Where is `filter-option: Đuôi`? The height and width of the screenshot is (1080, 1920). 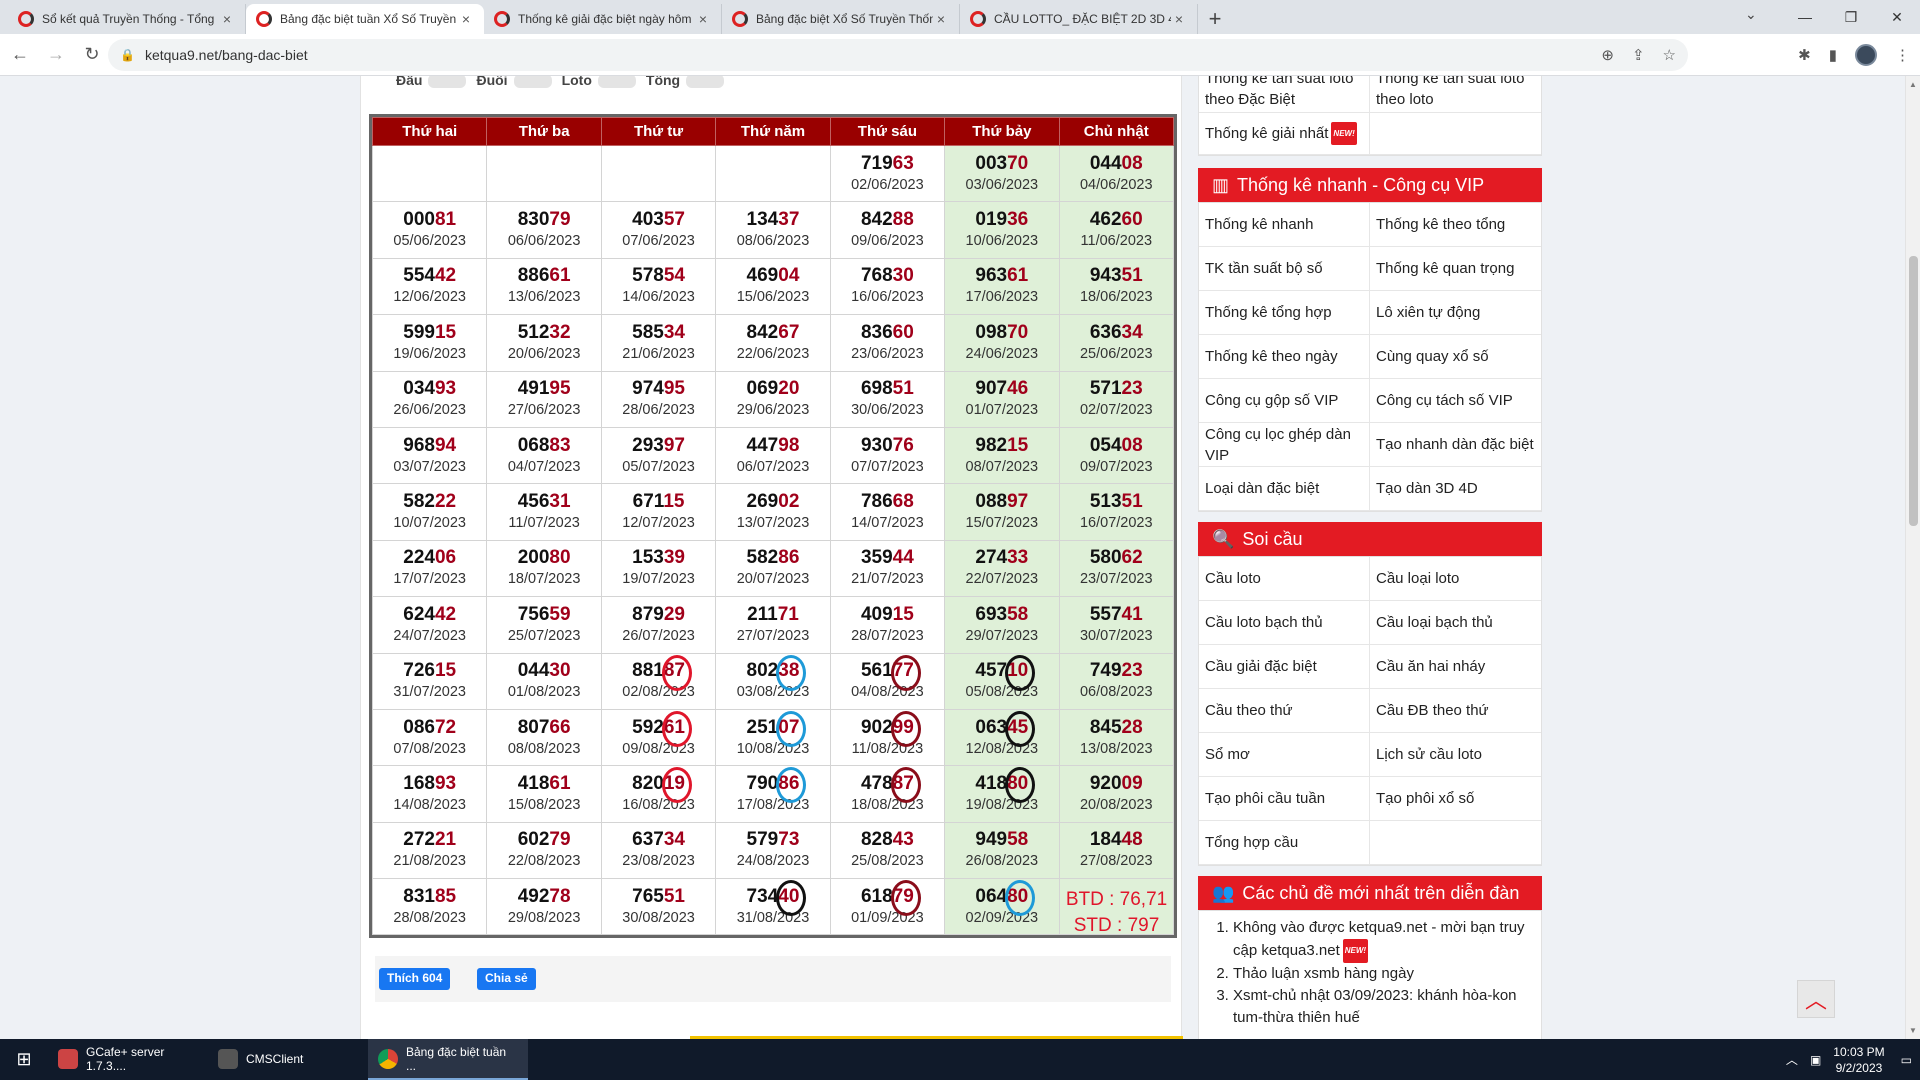
filter-option: Đuôi is located at coordinates (514, 82).